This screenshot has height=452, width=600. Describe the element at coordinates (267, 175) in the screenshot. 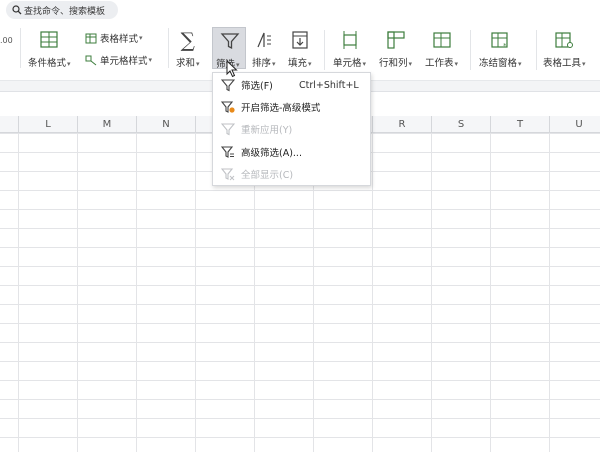

I see `menu-item-label: 全部显示(C)` at that location.